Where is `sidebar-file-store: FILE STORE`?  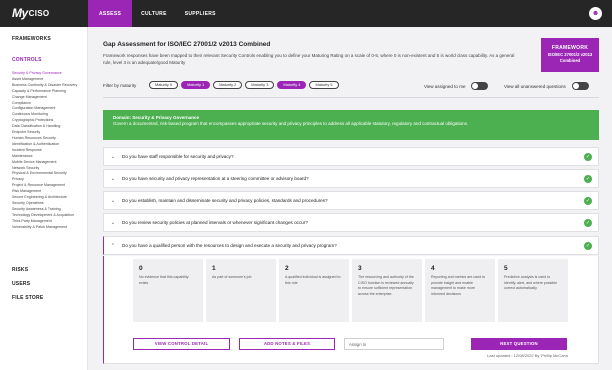
sidebar-file-store: FILE STORE is located at coordinates (27, 298).